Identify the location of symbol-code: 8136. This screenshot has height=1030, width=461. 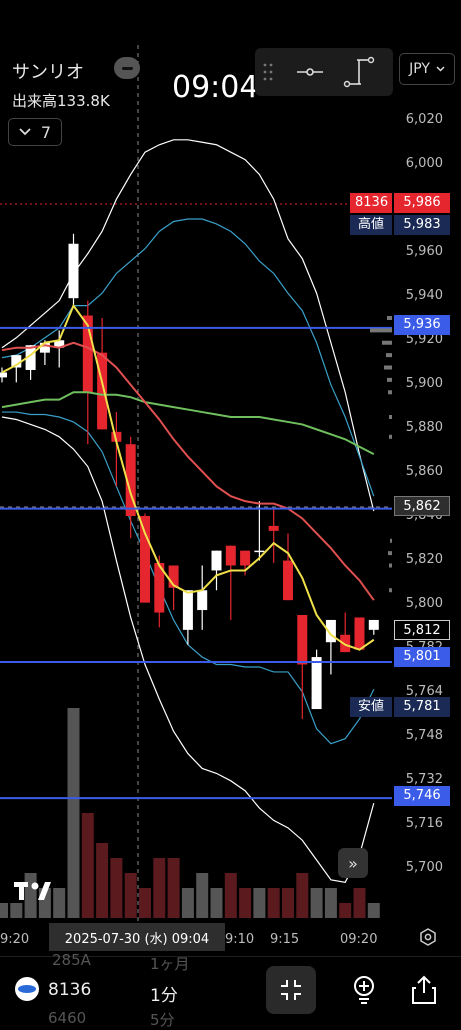
(69, 990).